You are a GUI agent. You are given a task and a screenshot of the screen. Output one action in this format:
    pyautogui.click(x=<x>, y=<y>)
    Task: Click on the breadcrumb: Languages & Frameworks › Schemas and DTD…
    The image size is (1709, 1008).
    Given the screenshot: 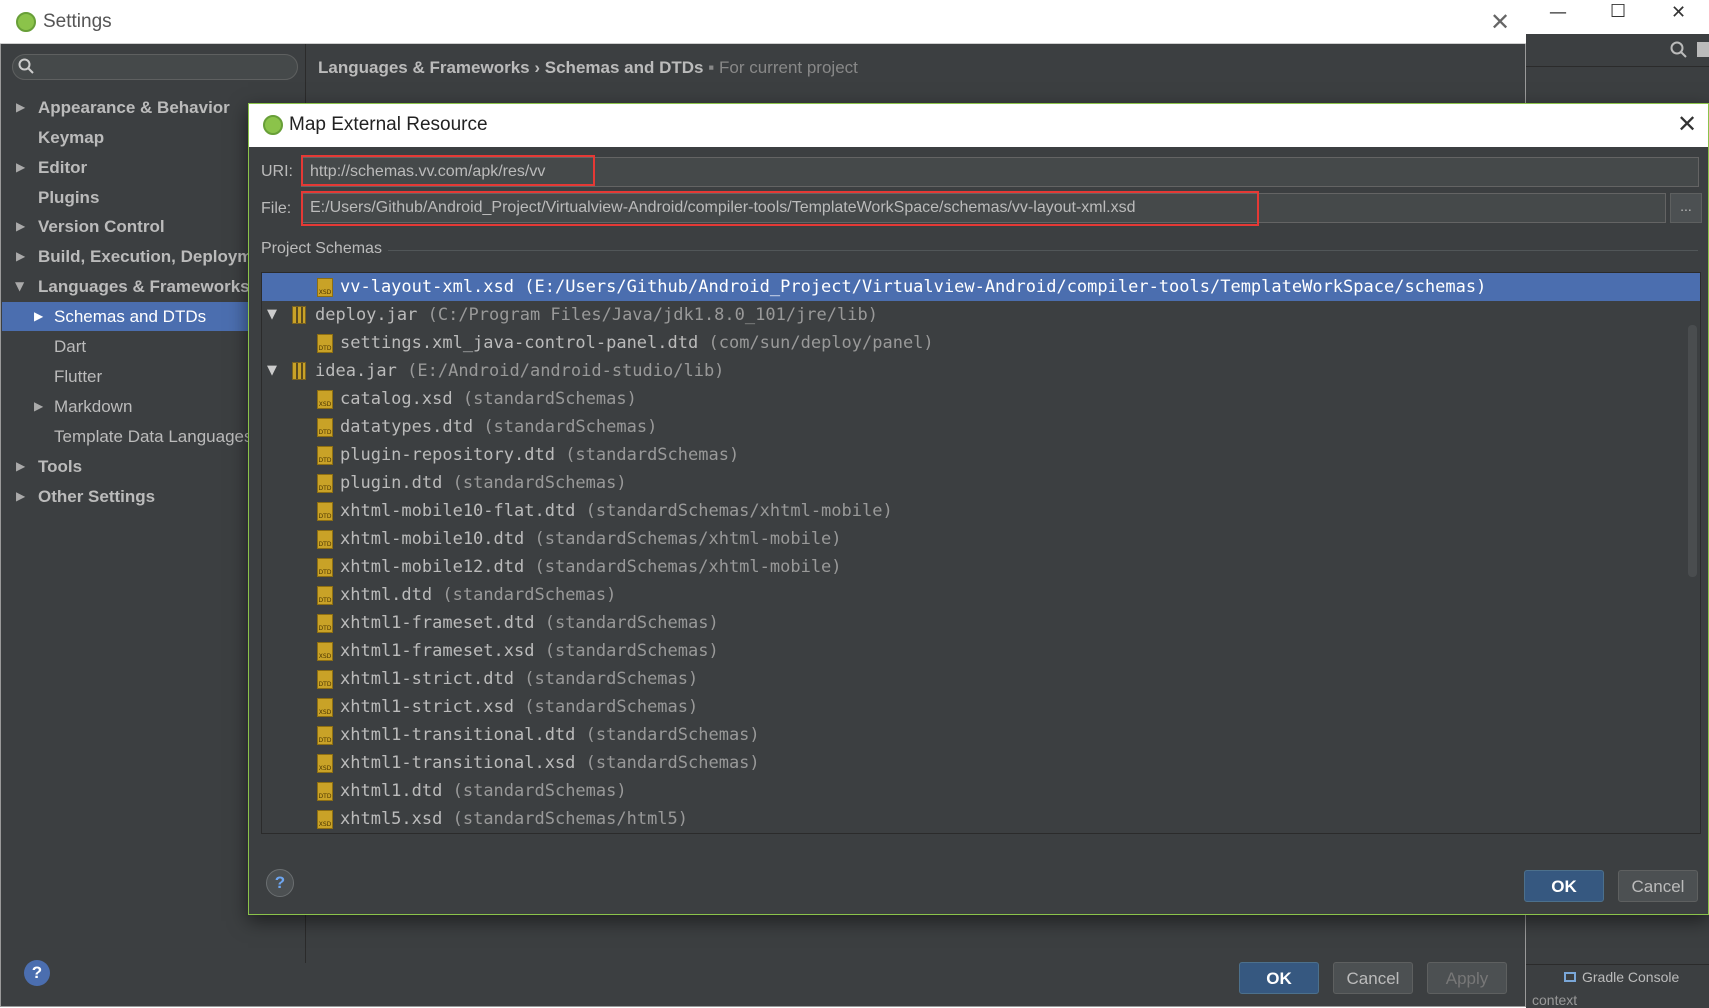 What is the action you would take?
    pyautogui.click(x=588, y=68)
    